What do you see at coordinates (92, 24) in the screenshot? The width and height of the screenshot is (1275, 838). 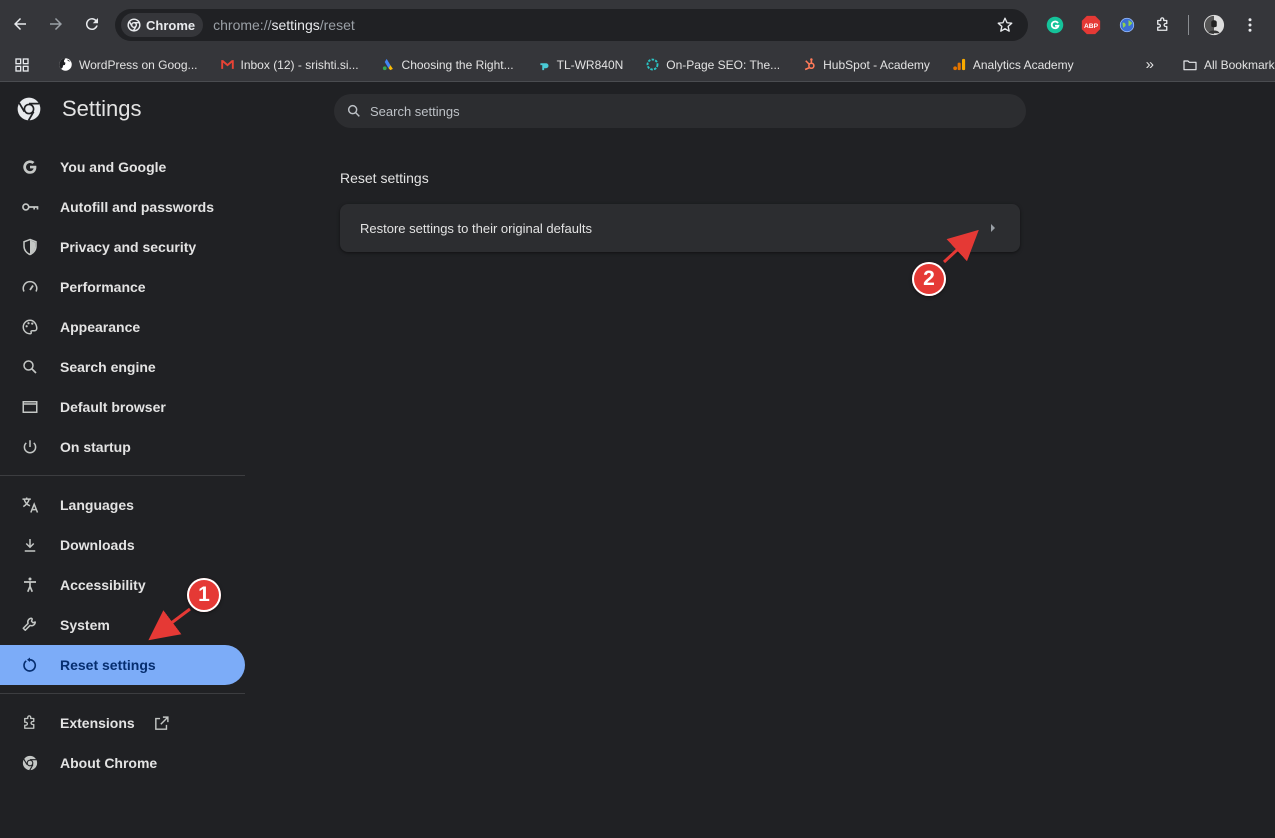 I see `reload-button` at bounding box center [92, 24].